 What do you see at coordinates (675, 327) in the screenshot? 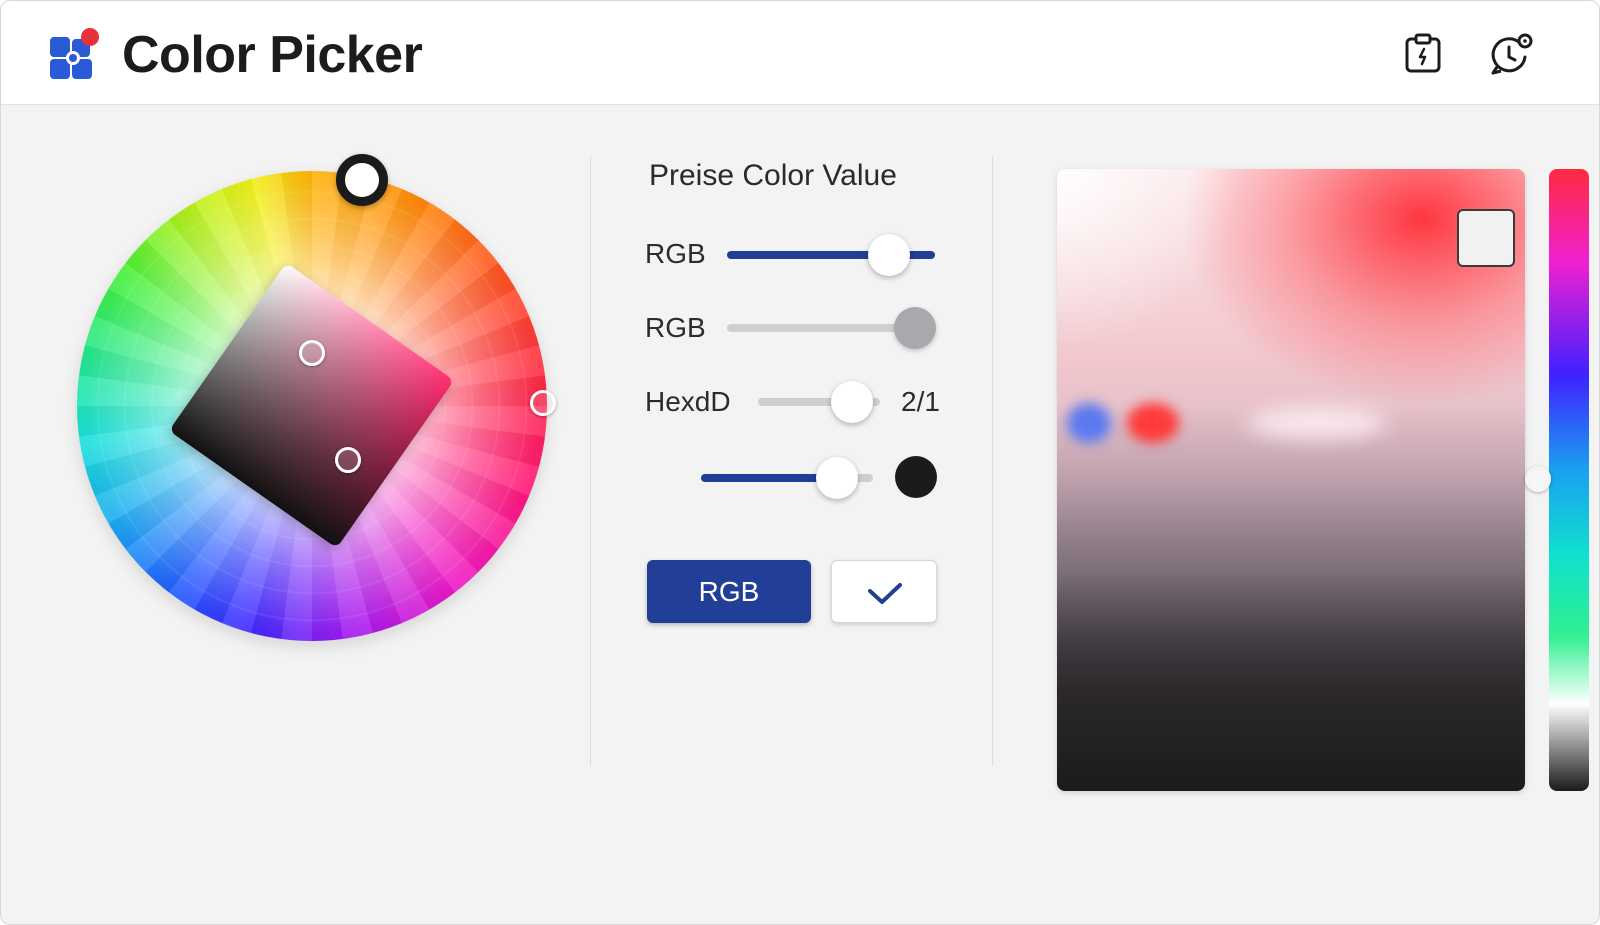
I see `slider-label-rgb-2: RGB` at bounding box center [675, 327].